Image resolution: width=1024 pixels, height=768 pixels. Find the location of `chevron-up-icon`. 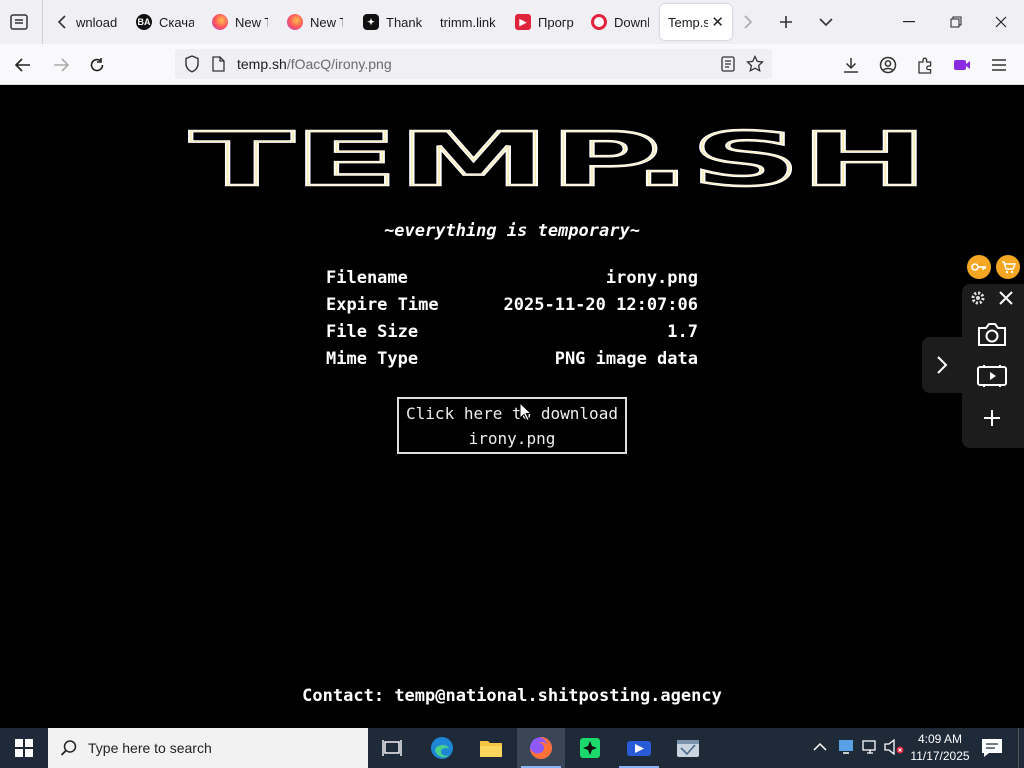

chevron-up-icon is located at coordinates (820, 746).